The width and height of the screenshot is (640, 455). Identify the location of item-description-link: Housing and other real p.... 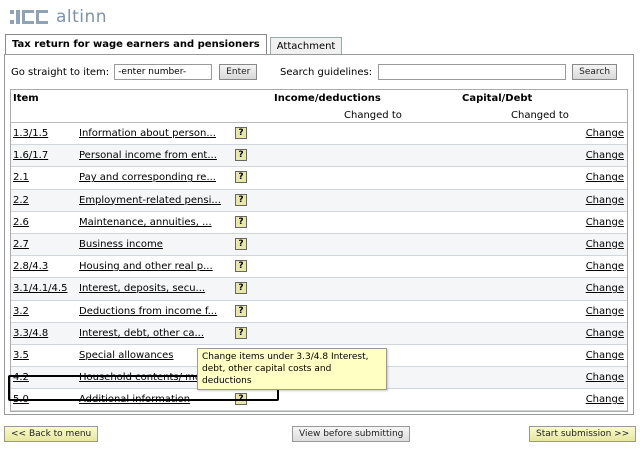
(146, 266).